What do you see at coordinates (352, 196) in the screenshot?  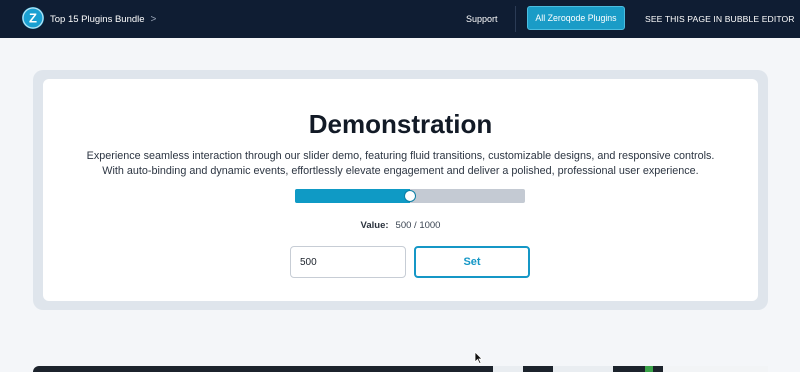 I see `slider-fill` at bounding box center [352, 196].